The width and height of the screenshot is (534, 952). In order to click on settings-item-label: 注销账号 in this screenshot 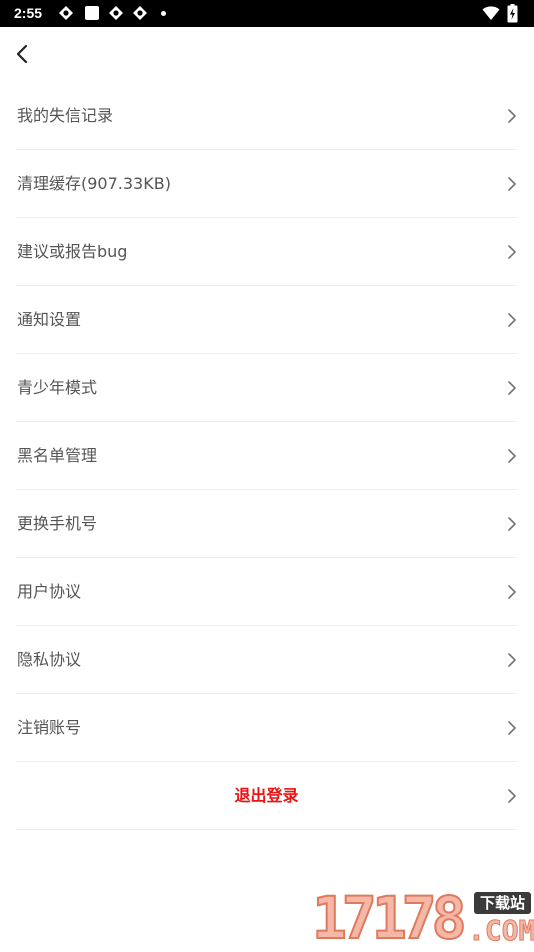, I will do `click(49, 727)`.